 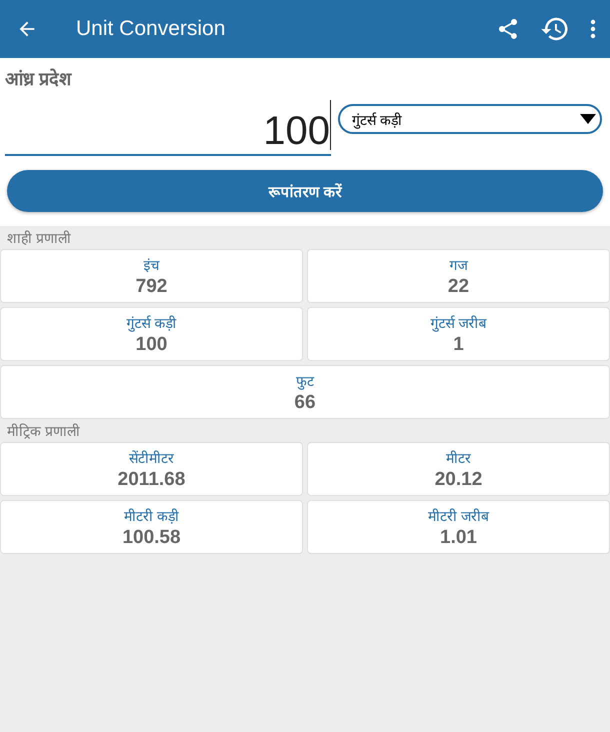 What do you see at coordinates (151, 29) in the screenshot?
I see `app-title: Unit Conversion` at bounding box center [151, 29].